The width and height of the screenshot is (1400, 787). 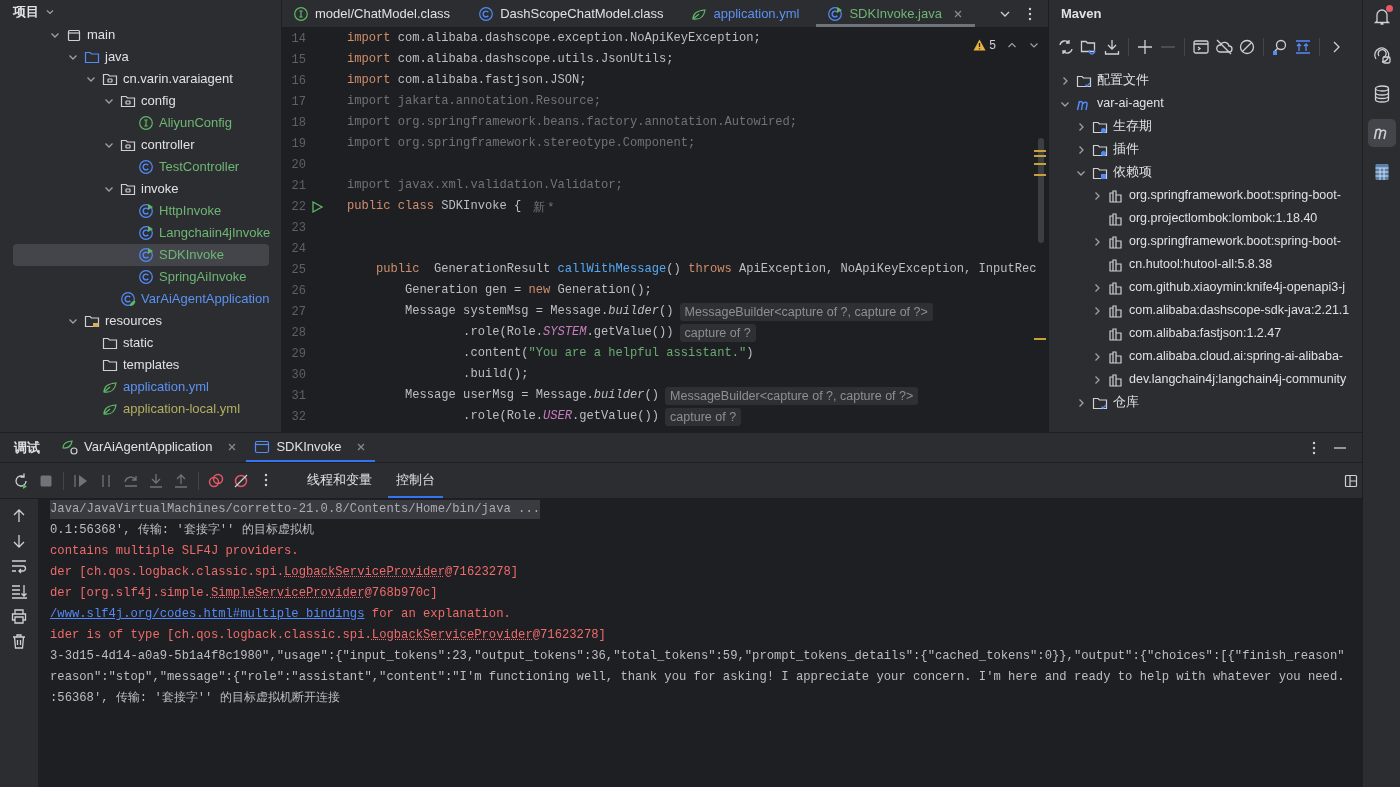 What do you see at coordinates (745, 13) in the screenshot?
I see `editor-tab: application.yml` at bounding box center [745, 13].